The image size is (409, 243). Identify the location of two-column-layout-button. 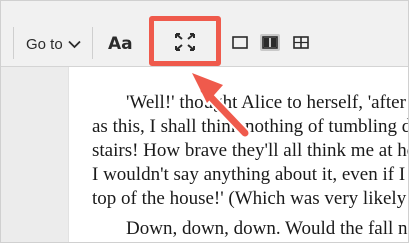
(270, 42).